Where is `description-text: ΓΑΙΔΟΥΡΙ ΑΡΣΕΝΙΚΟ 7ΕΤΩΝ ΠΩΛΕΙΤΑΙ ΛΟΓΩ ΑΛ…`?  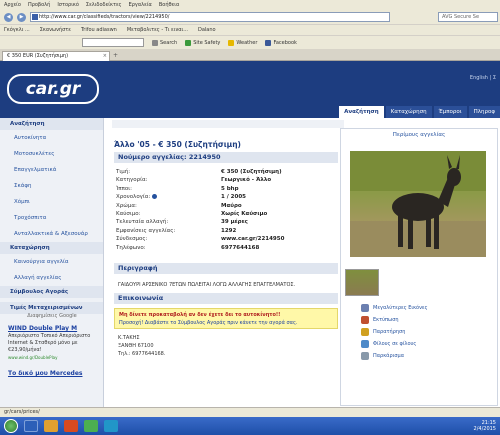
description-text: ΓΑΙΔΟΥΡΙ ΑΡΣΕΝΙΚΟ 7ΕΤΩΝ ΠΩΛΕΙΤΑΙ ΛΟΓΩ ΑΛ… is located at coordinates (207, 285).